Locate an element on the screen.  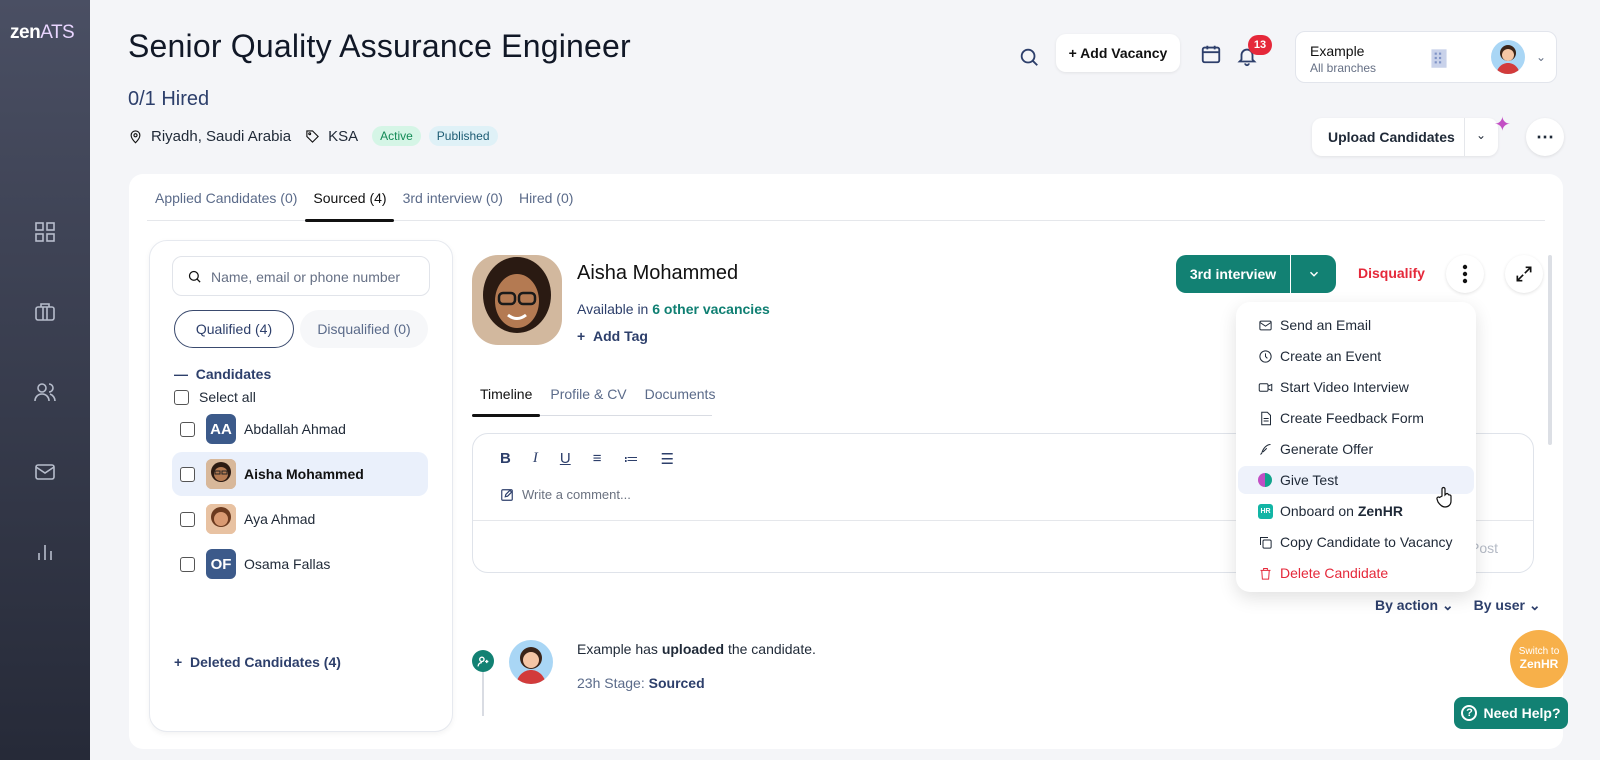
chart-icon is located at coordinates (45, 552).